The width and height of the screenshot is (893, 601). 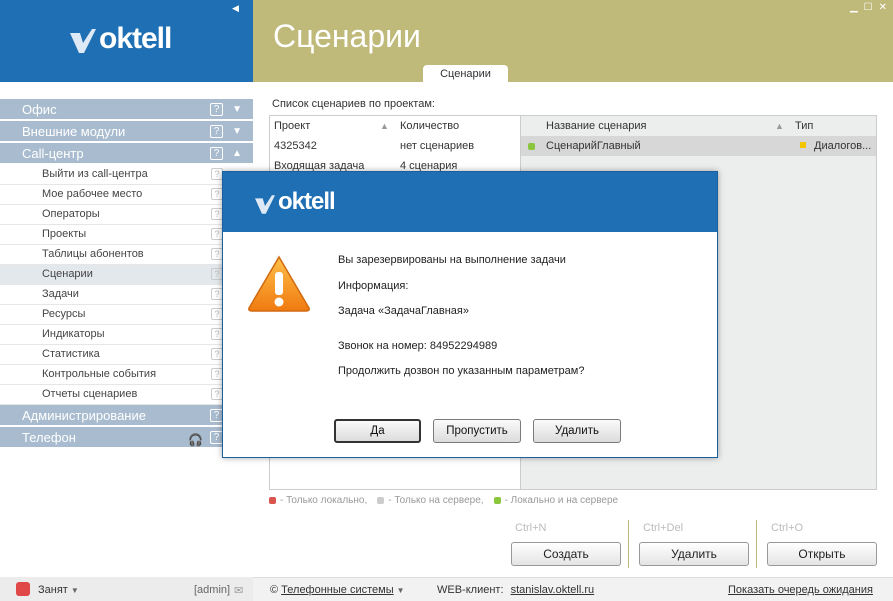 I want to click on company-link: Телефонные системы, so click(x=337, y=590).